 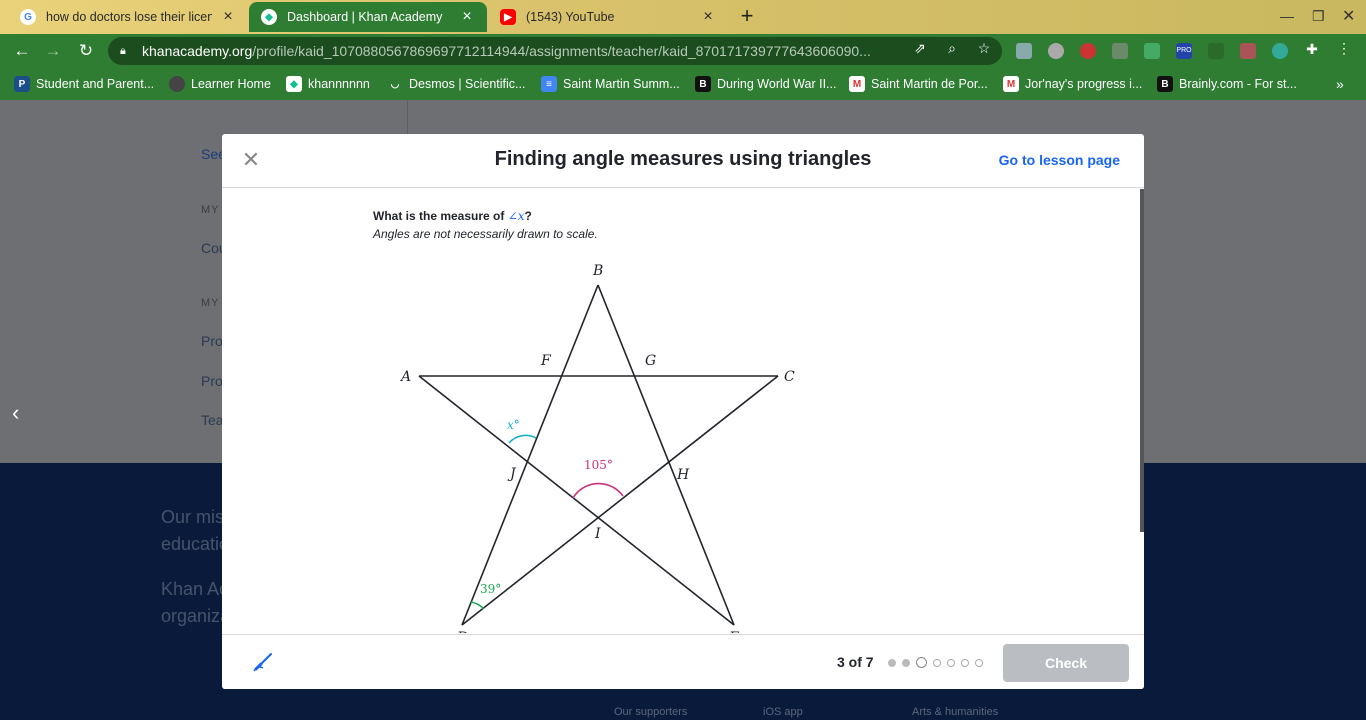 I want to click on footer-text: Our mis, so click(x=192, y=517).